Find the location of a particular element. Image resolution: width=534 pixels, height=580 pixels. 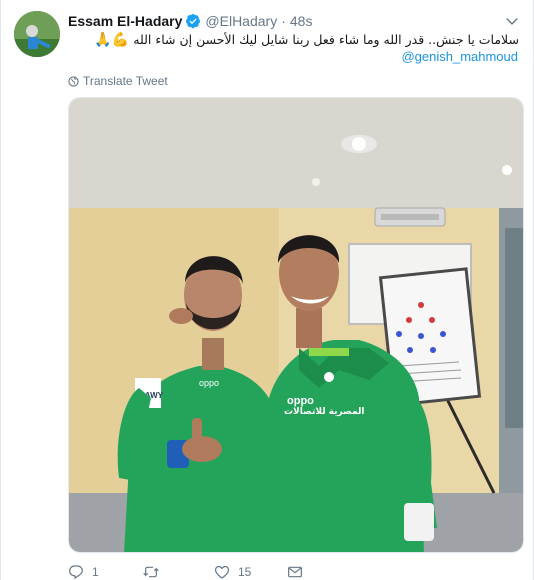

tweet-header: Essam El-Hadary @ElHadary · 48s is located at coordinates (190, 21).